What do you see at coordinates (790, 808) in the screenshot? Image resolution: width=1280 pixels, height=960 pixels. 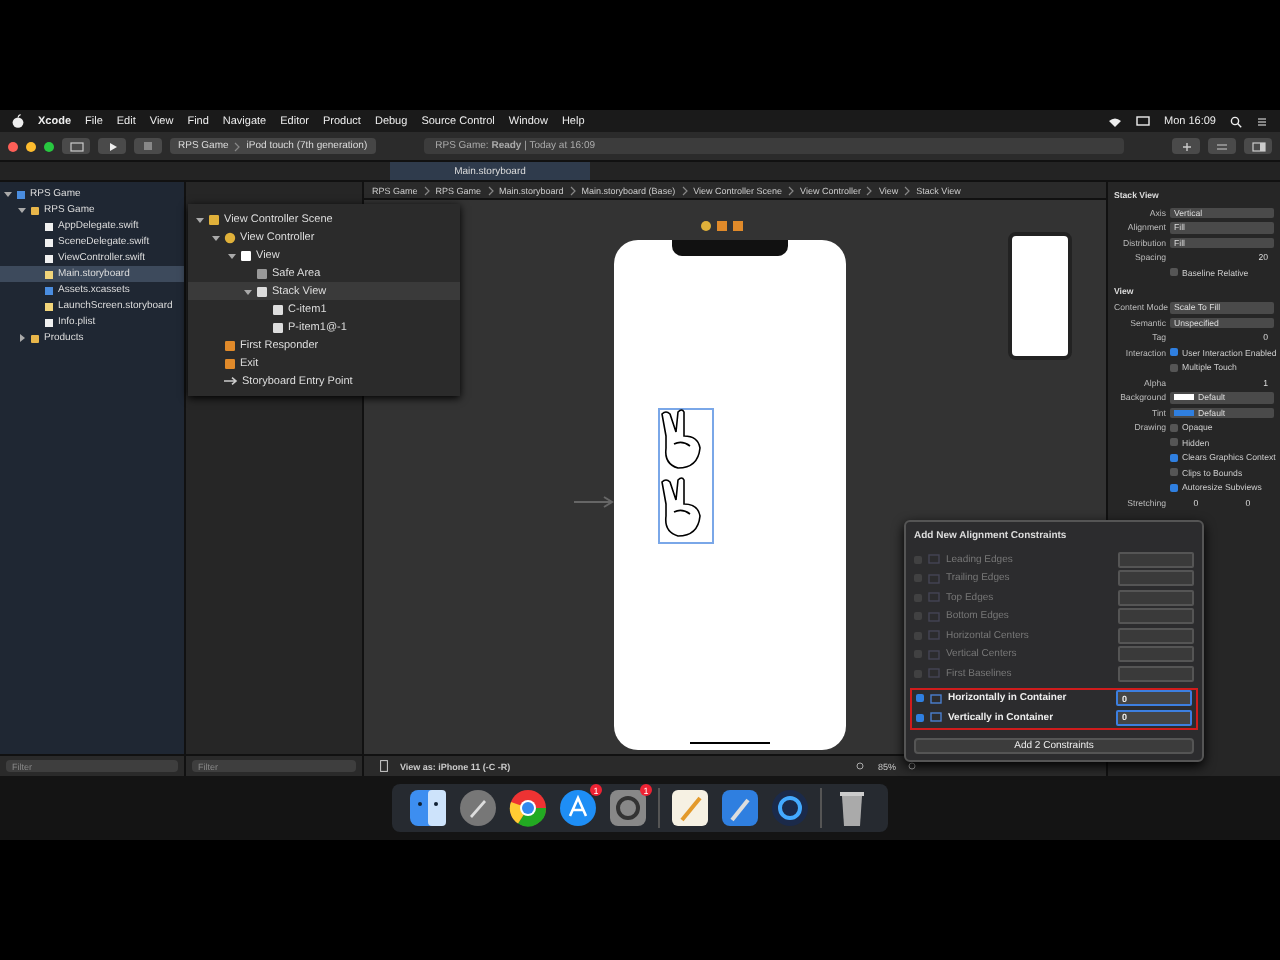 I see `quicktime-icon` at bounding box center [790, 808].